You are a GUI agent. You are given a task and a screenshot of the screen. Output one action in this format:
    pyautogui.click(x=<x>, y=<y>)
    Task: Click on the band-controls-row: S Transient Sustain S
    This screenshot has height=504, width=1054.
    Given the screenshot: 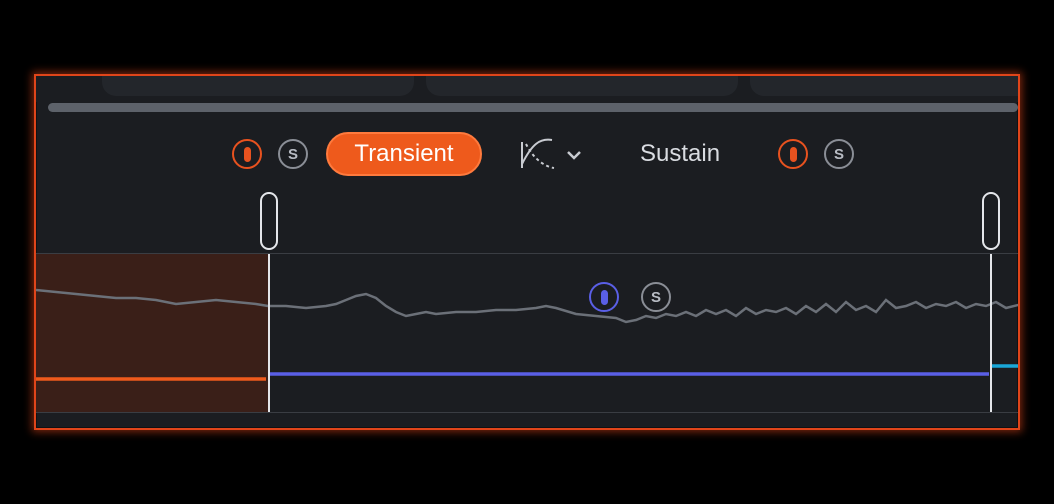 What is the action you would take?
    pyautogui.click(x=527, y=155)
    